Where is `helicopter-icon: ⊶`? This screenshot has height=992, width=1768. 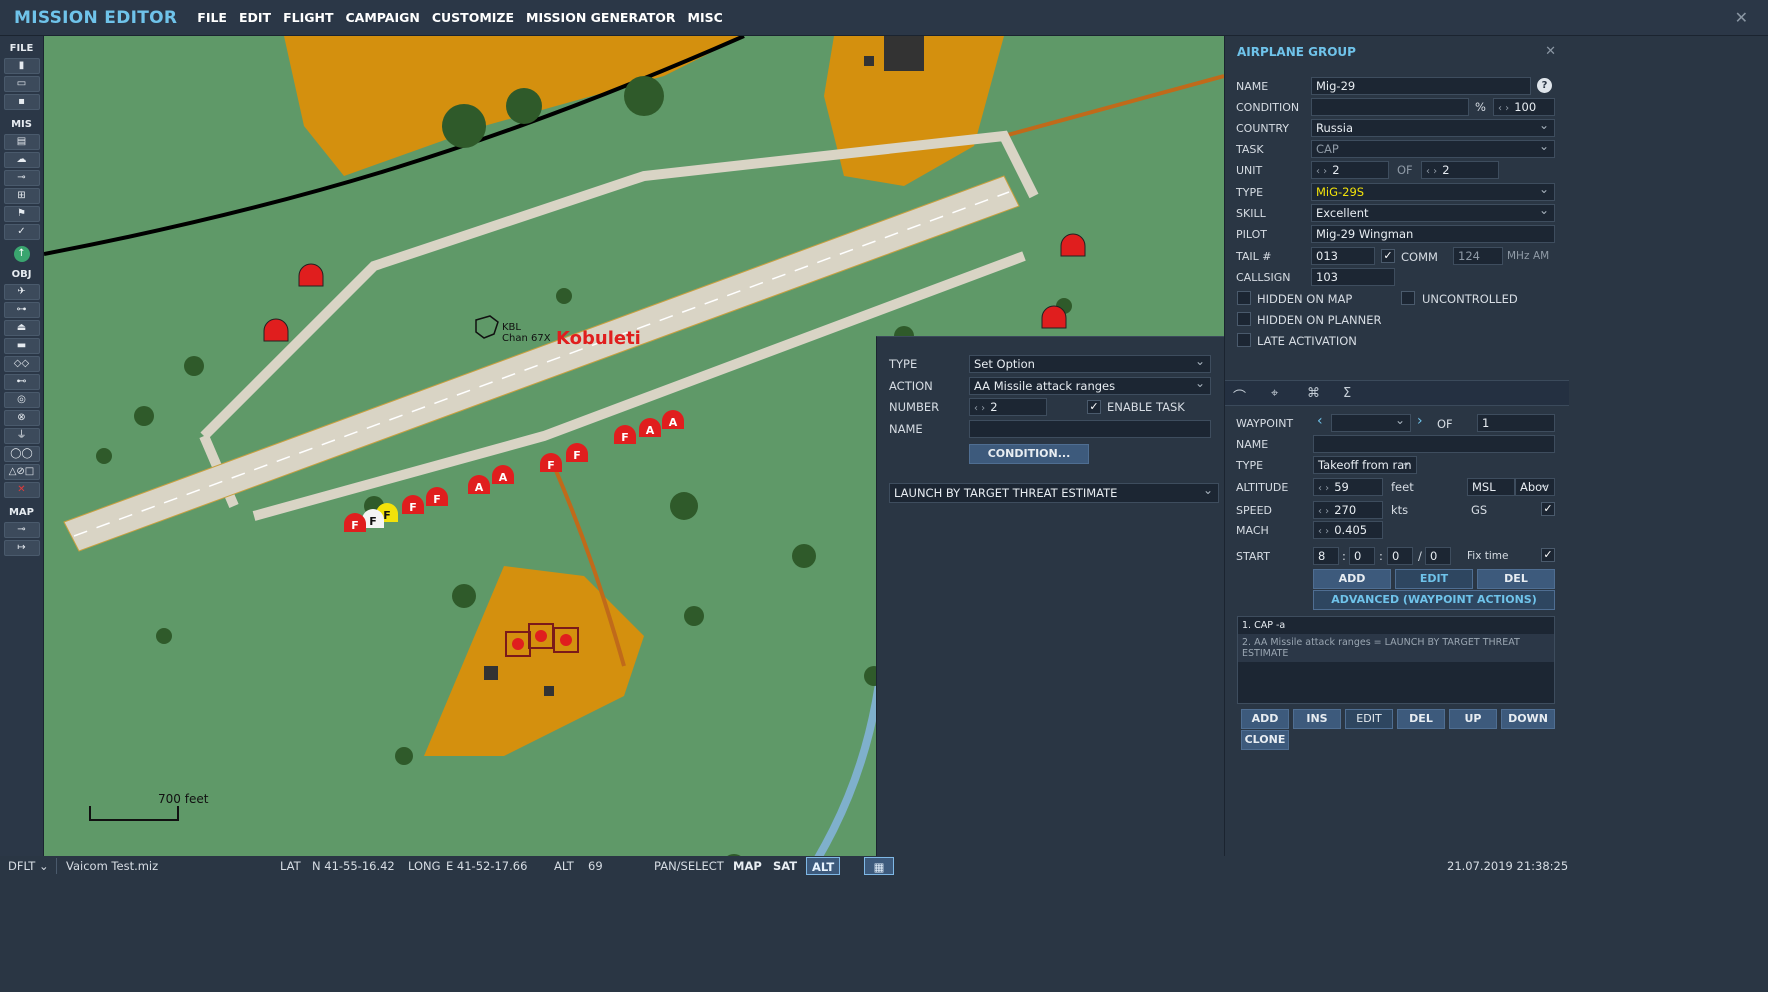
helicopter-icon: ⊶ is located at coordinates (21, 310).